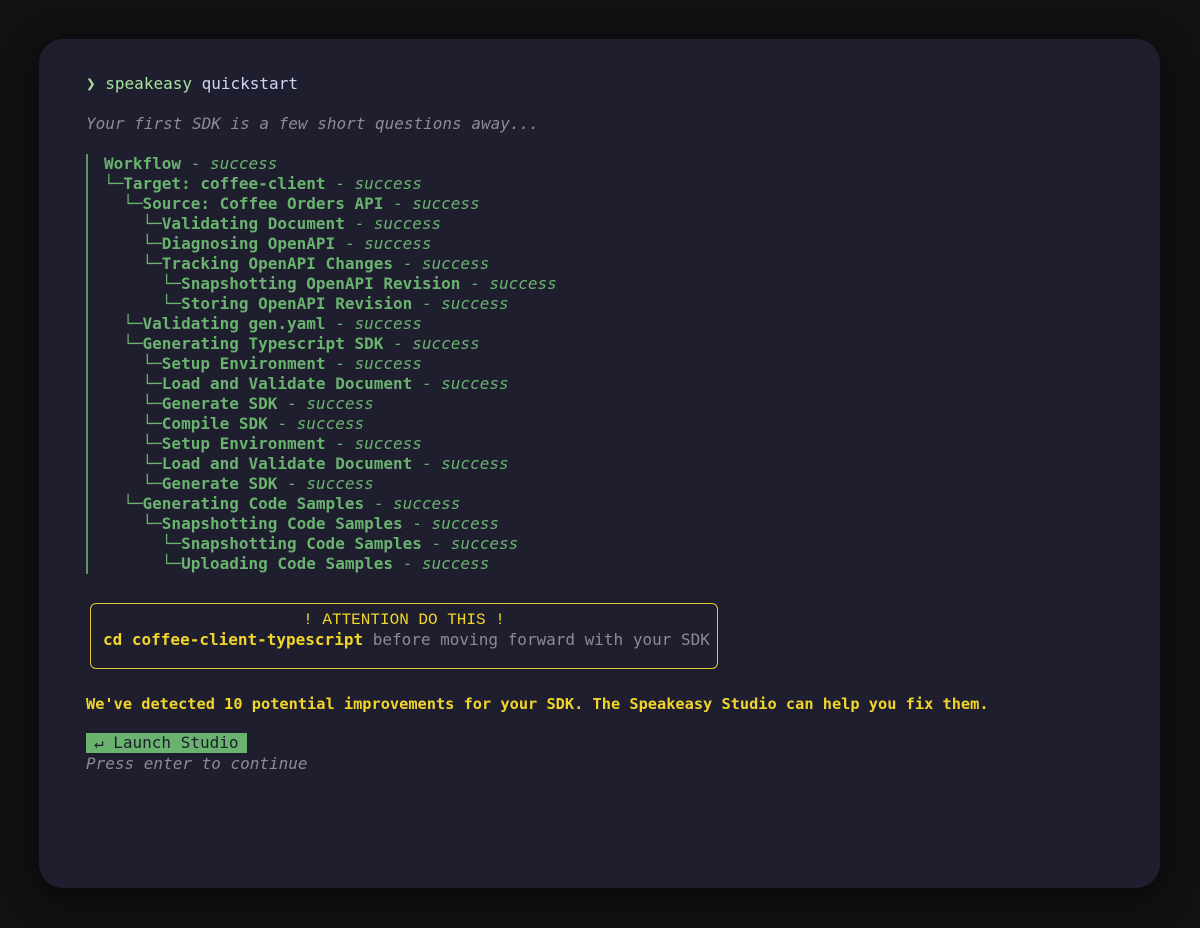  I want to click on tree-row: Workflow - success, so click(330, 164).